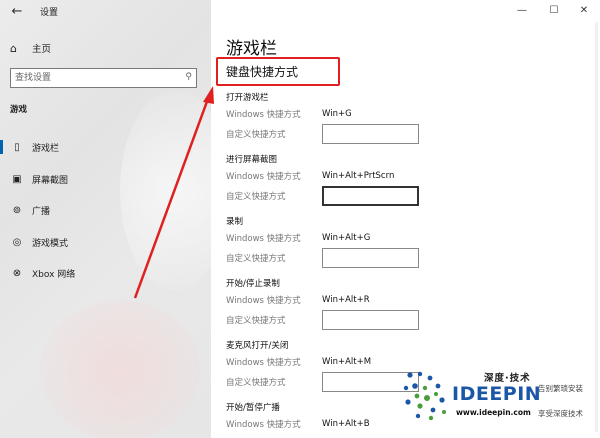 This screenshot has width=600, height=438. Describe the element at coordinates (560, 413) in the screenshot. I see `watermark-slogan-bottom: 享受深度技术` at that location.